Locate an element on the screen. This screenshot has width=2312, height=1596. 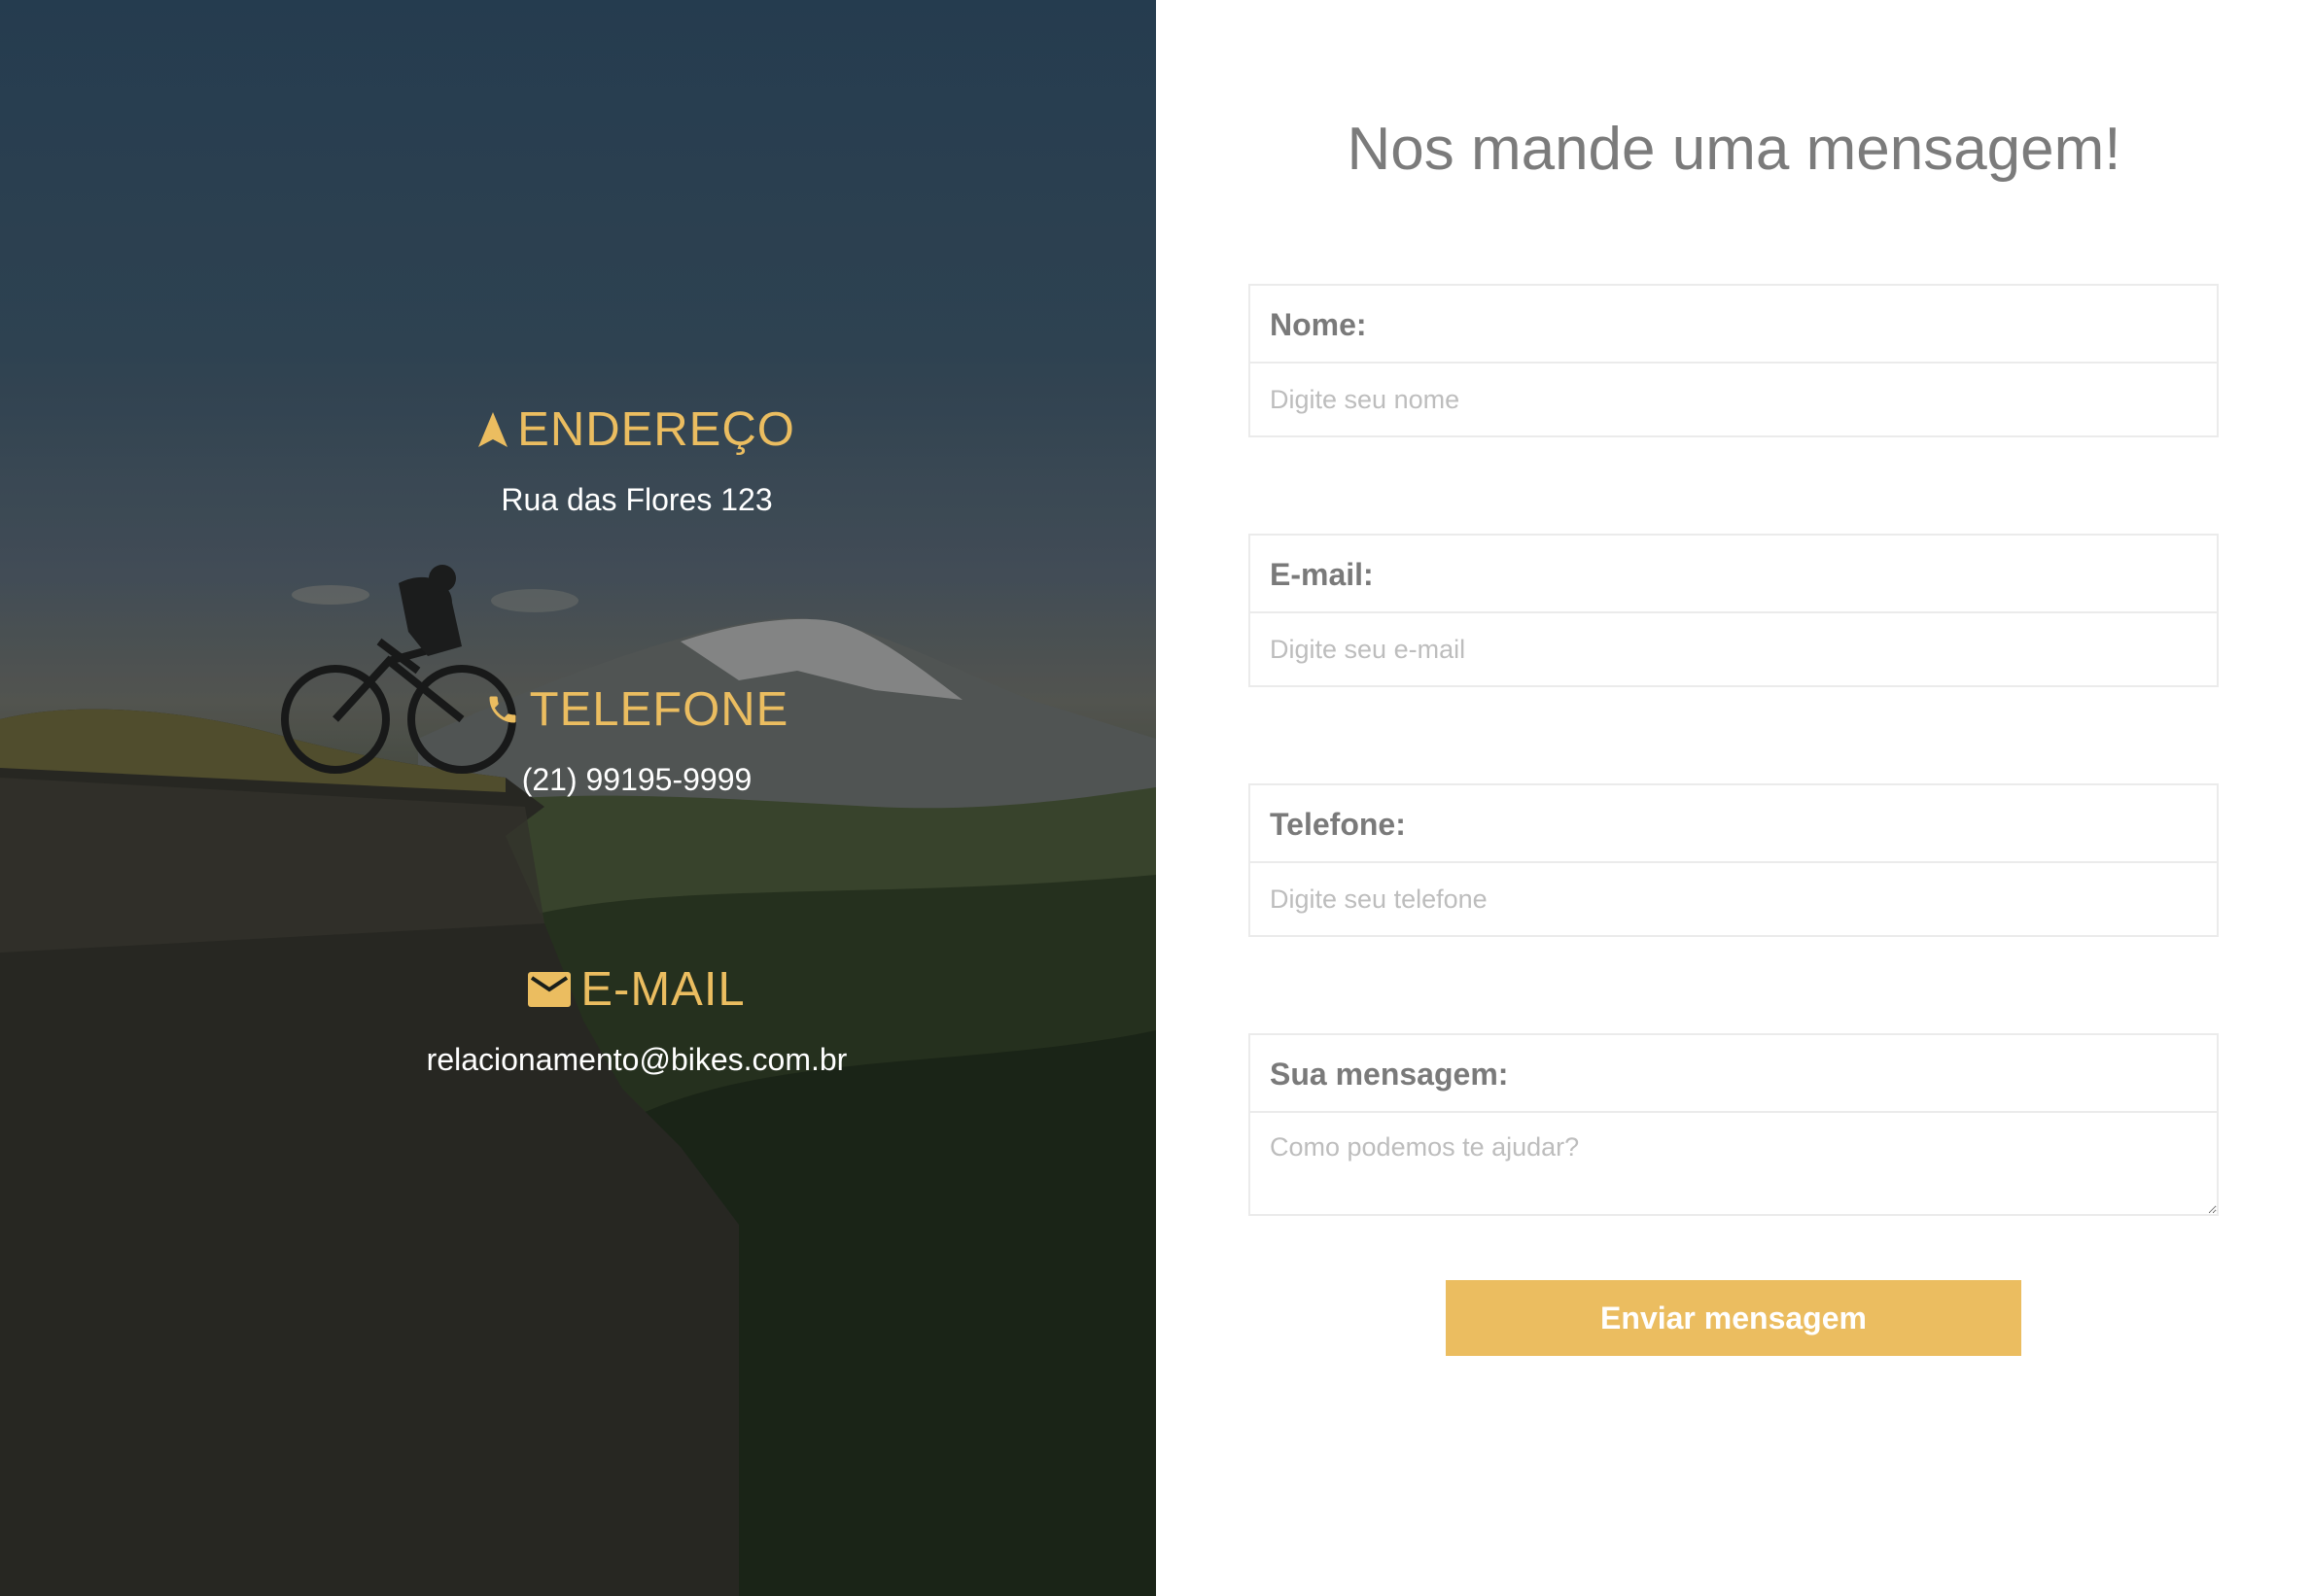
message-field: Sua mensagem: is located at coordinates (1733, 1124).